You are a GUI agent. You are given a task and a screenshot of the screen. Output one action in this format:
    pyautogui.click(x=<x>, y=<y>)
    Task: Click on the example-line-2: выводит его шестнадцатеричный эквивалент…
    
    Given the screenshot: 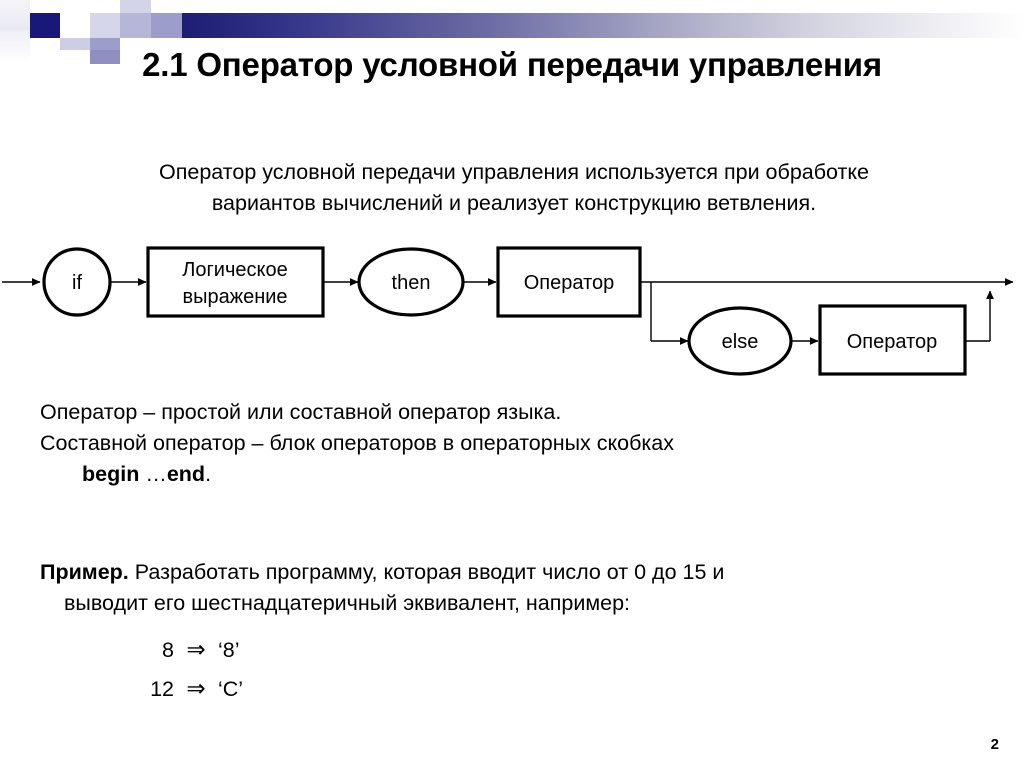 What is the action you would take?
    pyautogui.click(x=347, y=603)
    